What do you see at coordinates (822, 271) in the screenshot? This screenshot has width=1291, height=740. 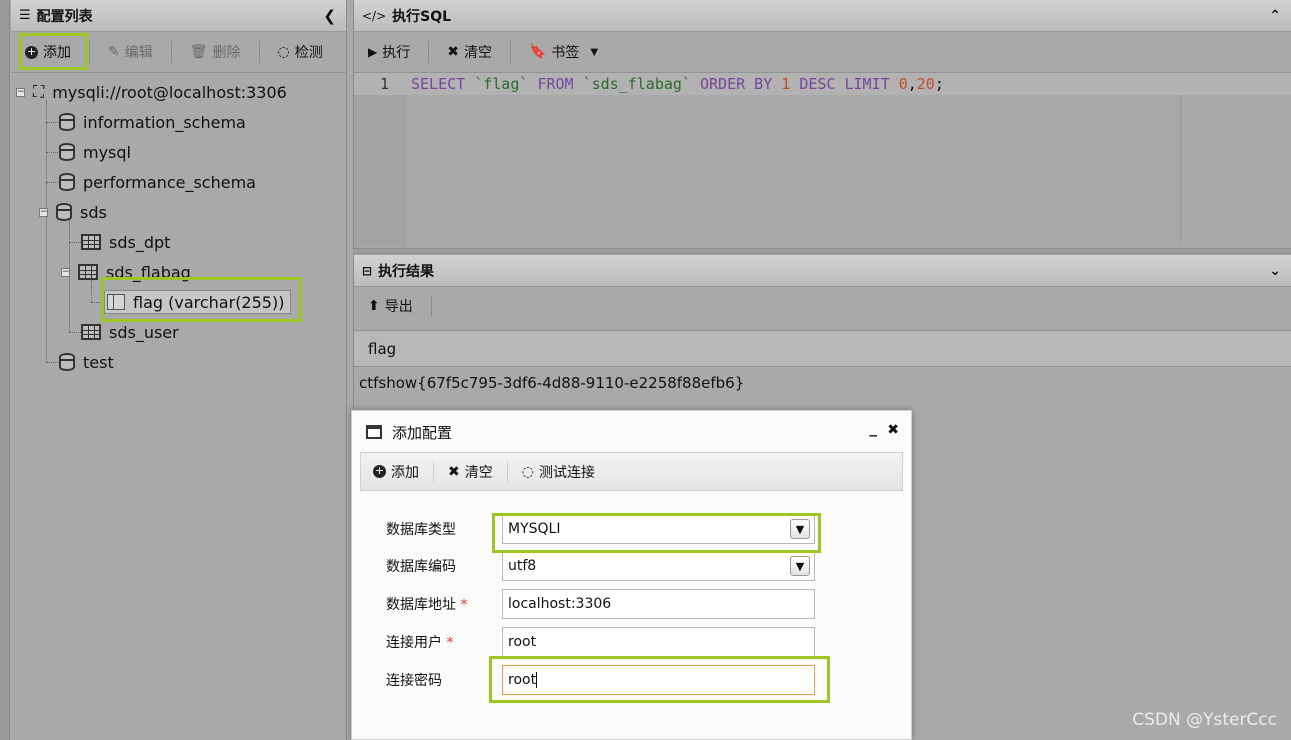 I see `result-panel-header: ⊟ 执行结果 ⌄` at bounding box center [822, 271].